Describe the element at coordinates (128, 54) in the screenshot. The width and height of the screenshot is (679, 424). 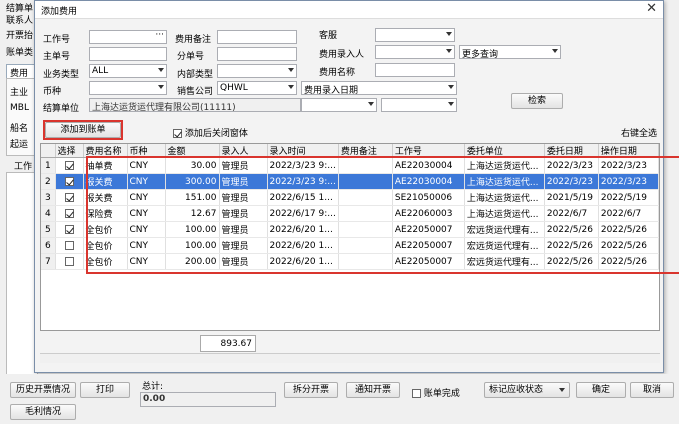
I see `master-no-input` at that location.